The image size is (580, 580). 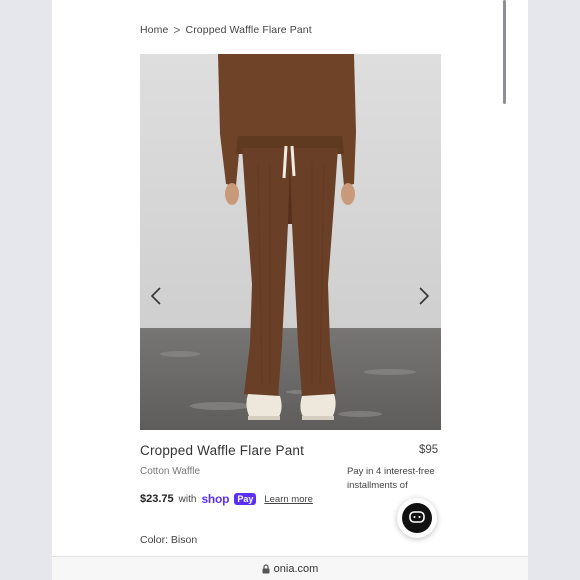 I want to click on url-text: onia.com, so click(x=296, y=569).